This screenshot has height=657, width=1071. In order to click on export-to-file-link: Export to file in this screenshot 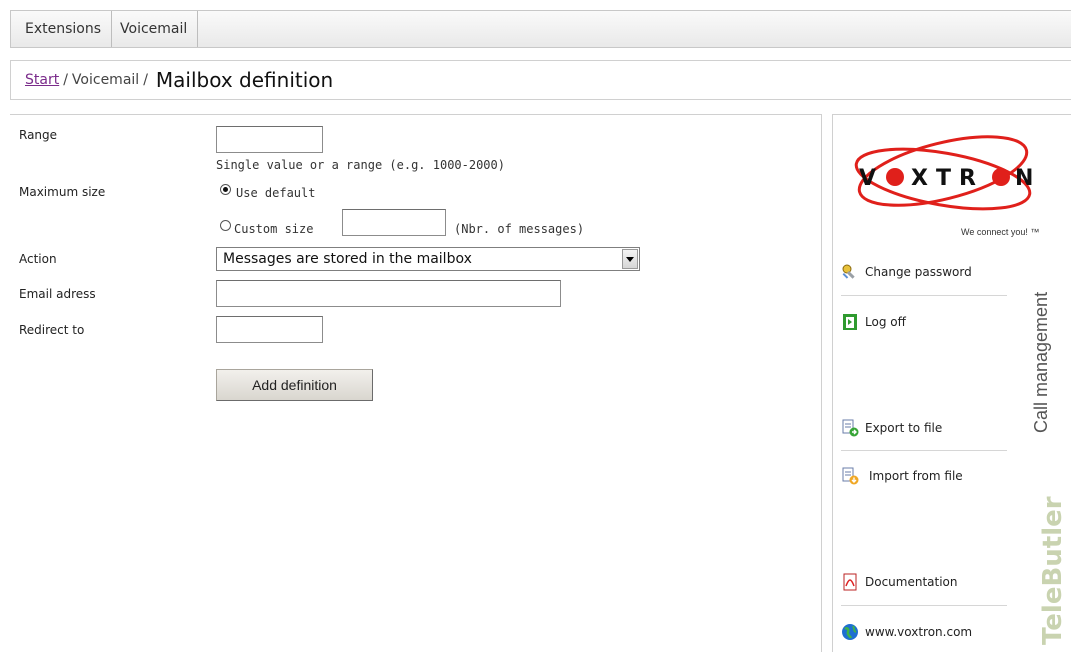, I will do `click(924, 428)`.